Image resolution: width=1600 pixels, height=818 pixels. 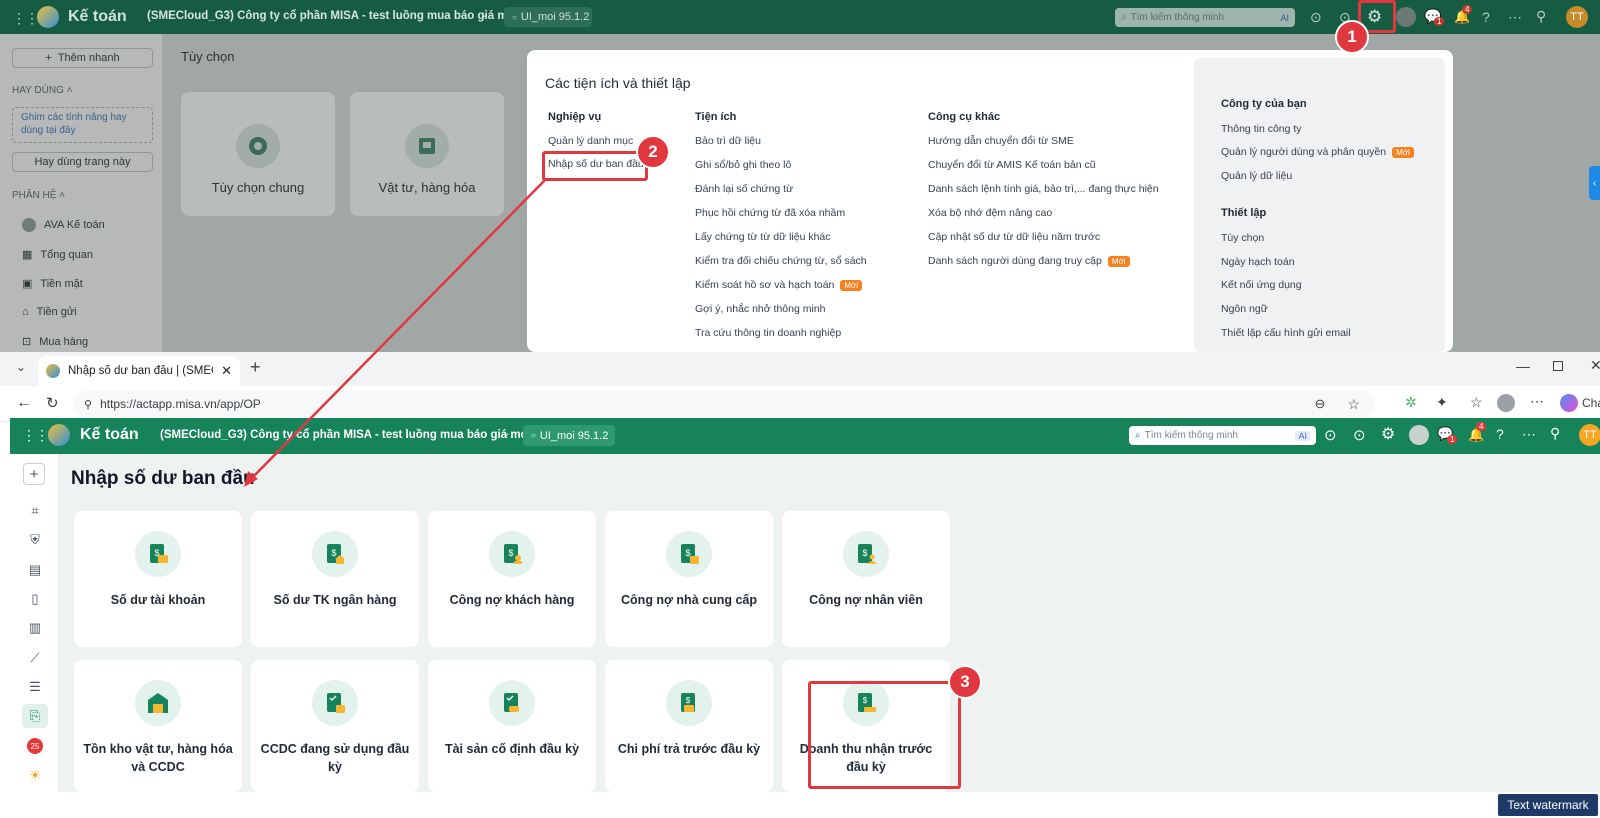 What do you see at coordinates (395, 333) in the screenshot?
I see `annotation-arrow` at bounding box center [395, 333].